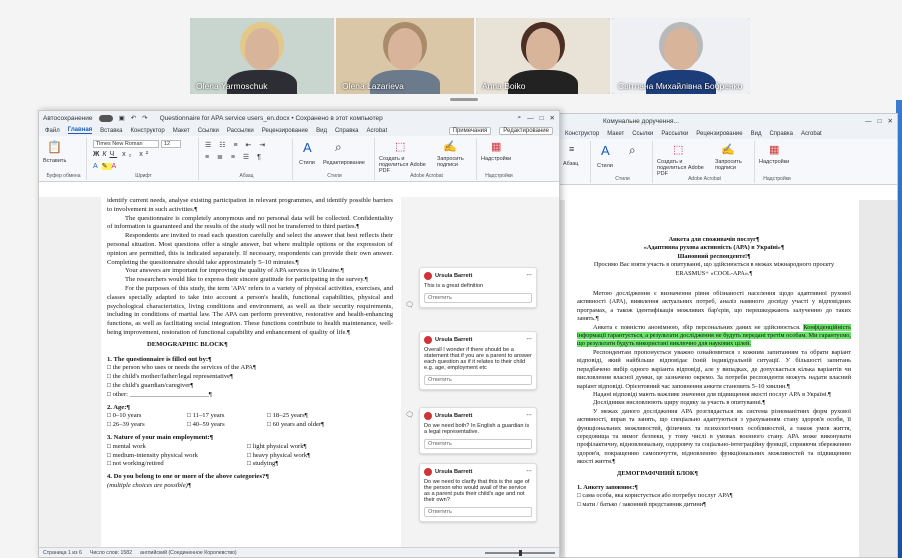 The height and width of the screenshot is (558, 902). Describe the element at coordinates (122, 118) in the screenshot. I see `save-icon: ▣` at that location.